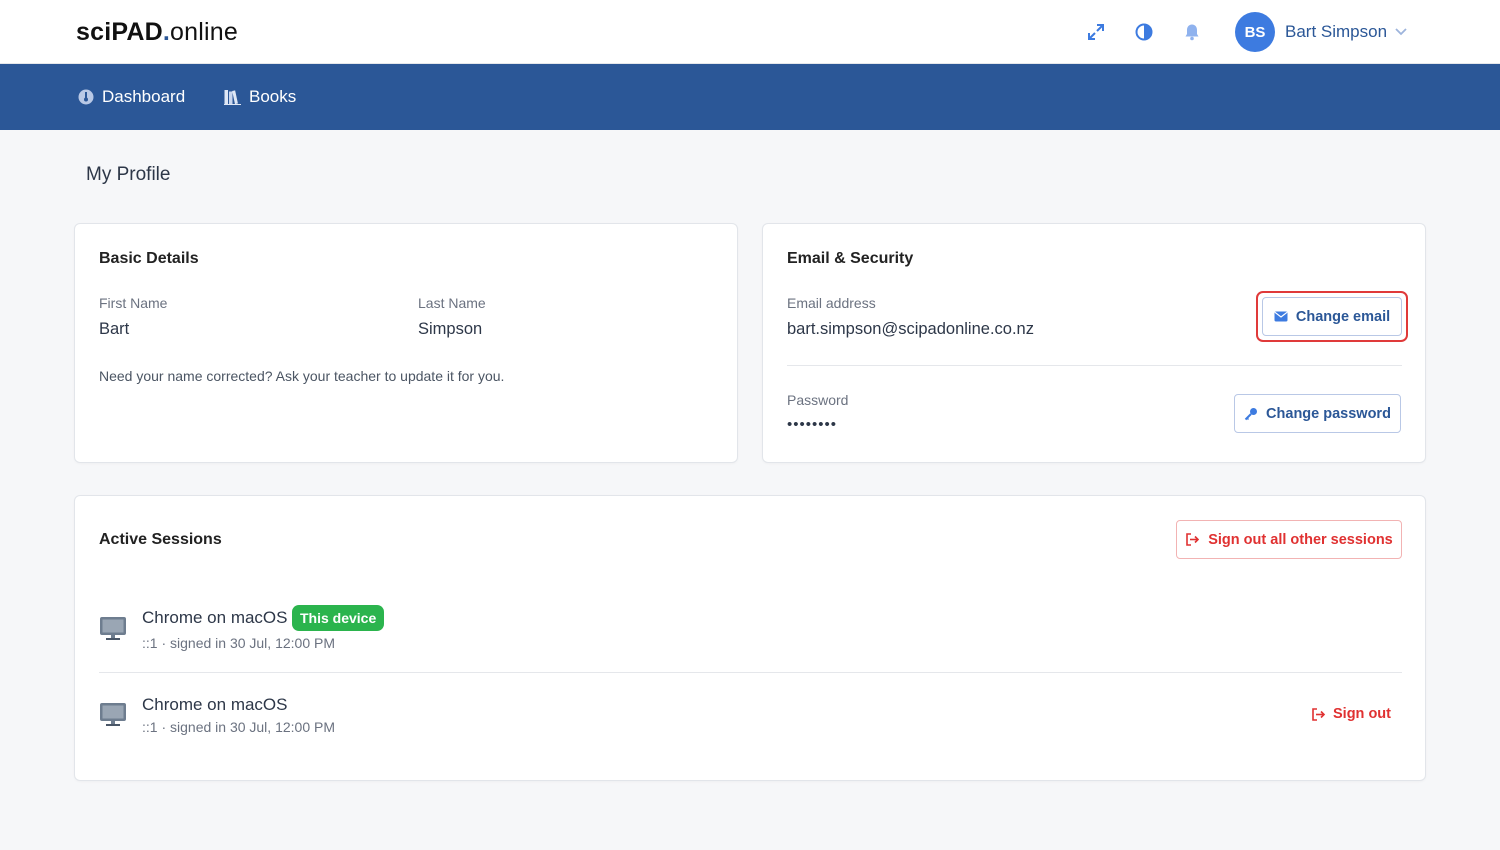 This screenshot has height=850, width=1500. I want to click on chevron-down-icon, so click(1401, 33).